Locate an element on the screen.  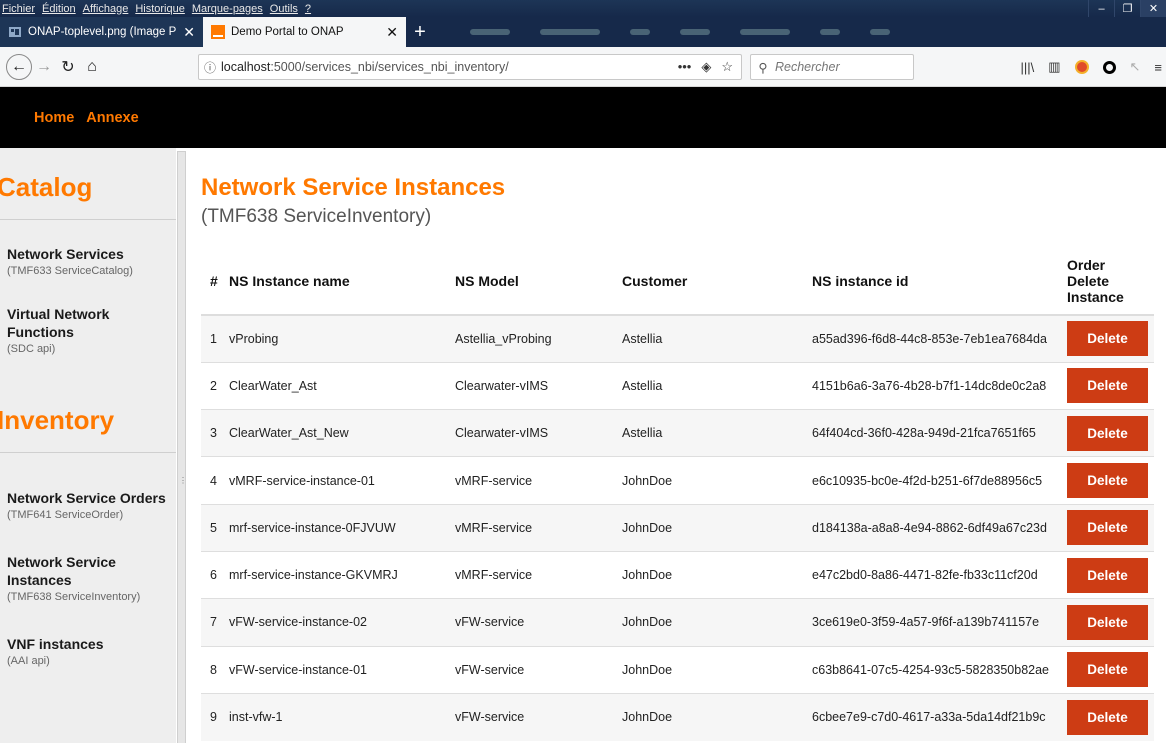
menu-file: Fichier is located at coordinates (18, 9).